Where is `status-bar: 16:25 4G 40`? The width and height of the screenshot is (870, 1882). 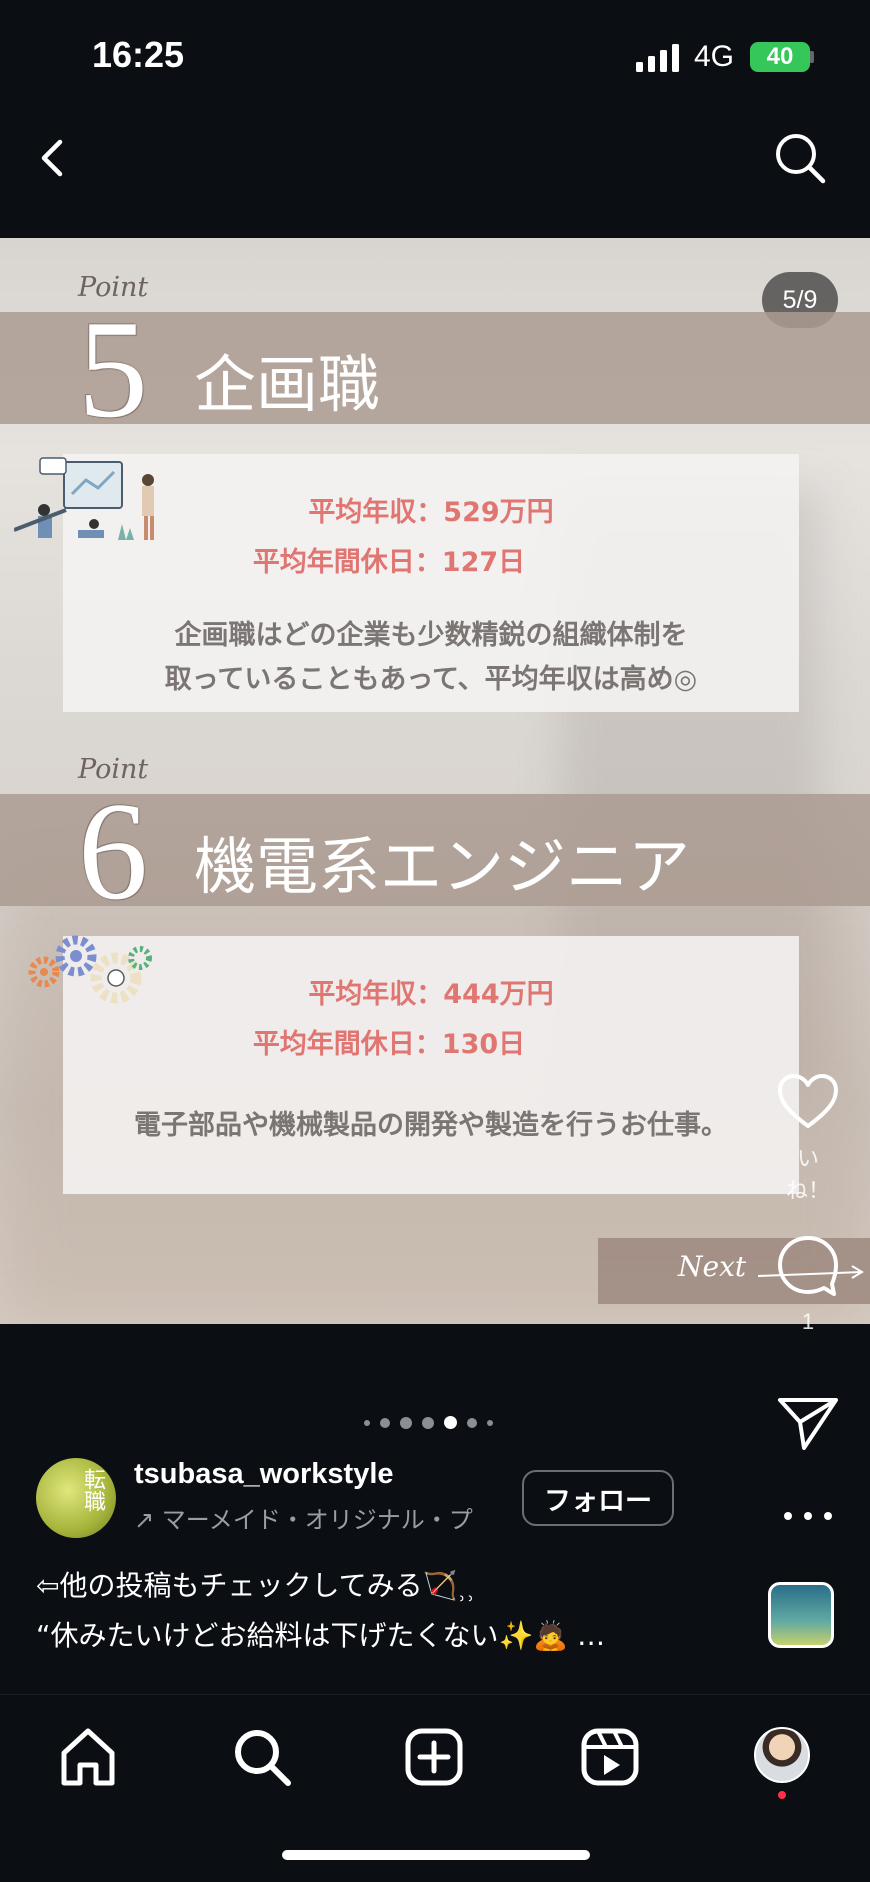
status-bar: 16:25 4G 40 is located at coordinates (435, 55).